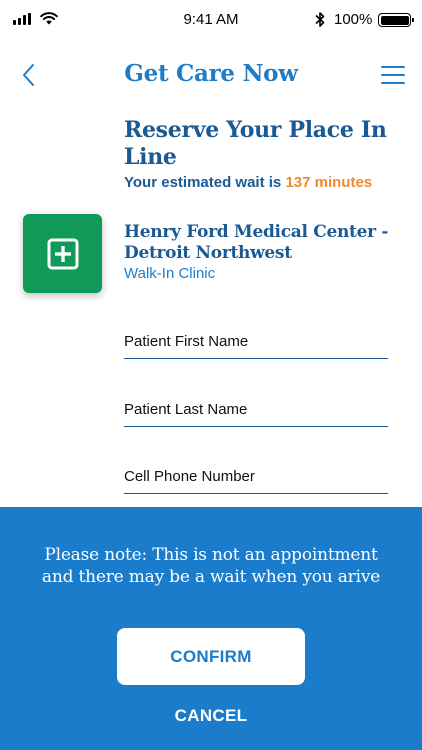 This screenshot has height=750, width=422. What do you see at coordinates (62, 253) in the screenshot?
I see `medical-cross-icon` at bounding box center [62, 253].